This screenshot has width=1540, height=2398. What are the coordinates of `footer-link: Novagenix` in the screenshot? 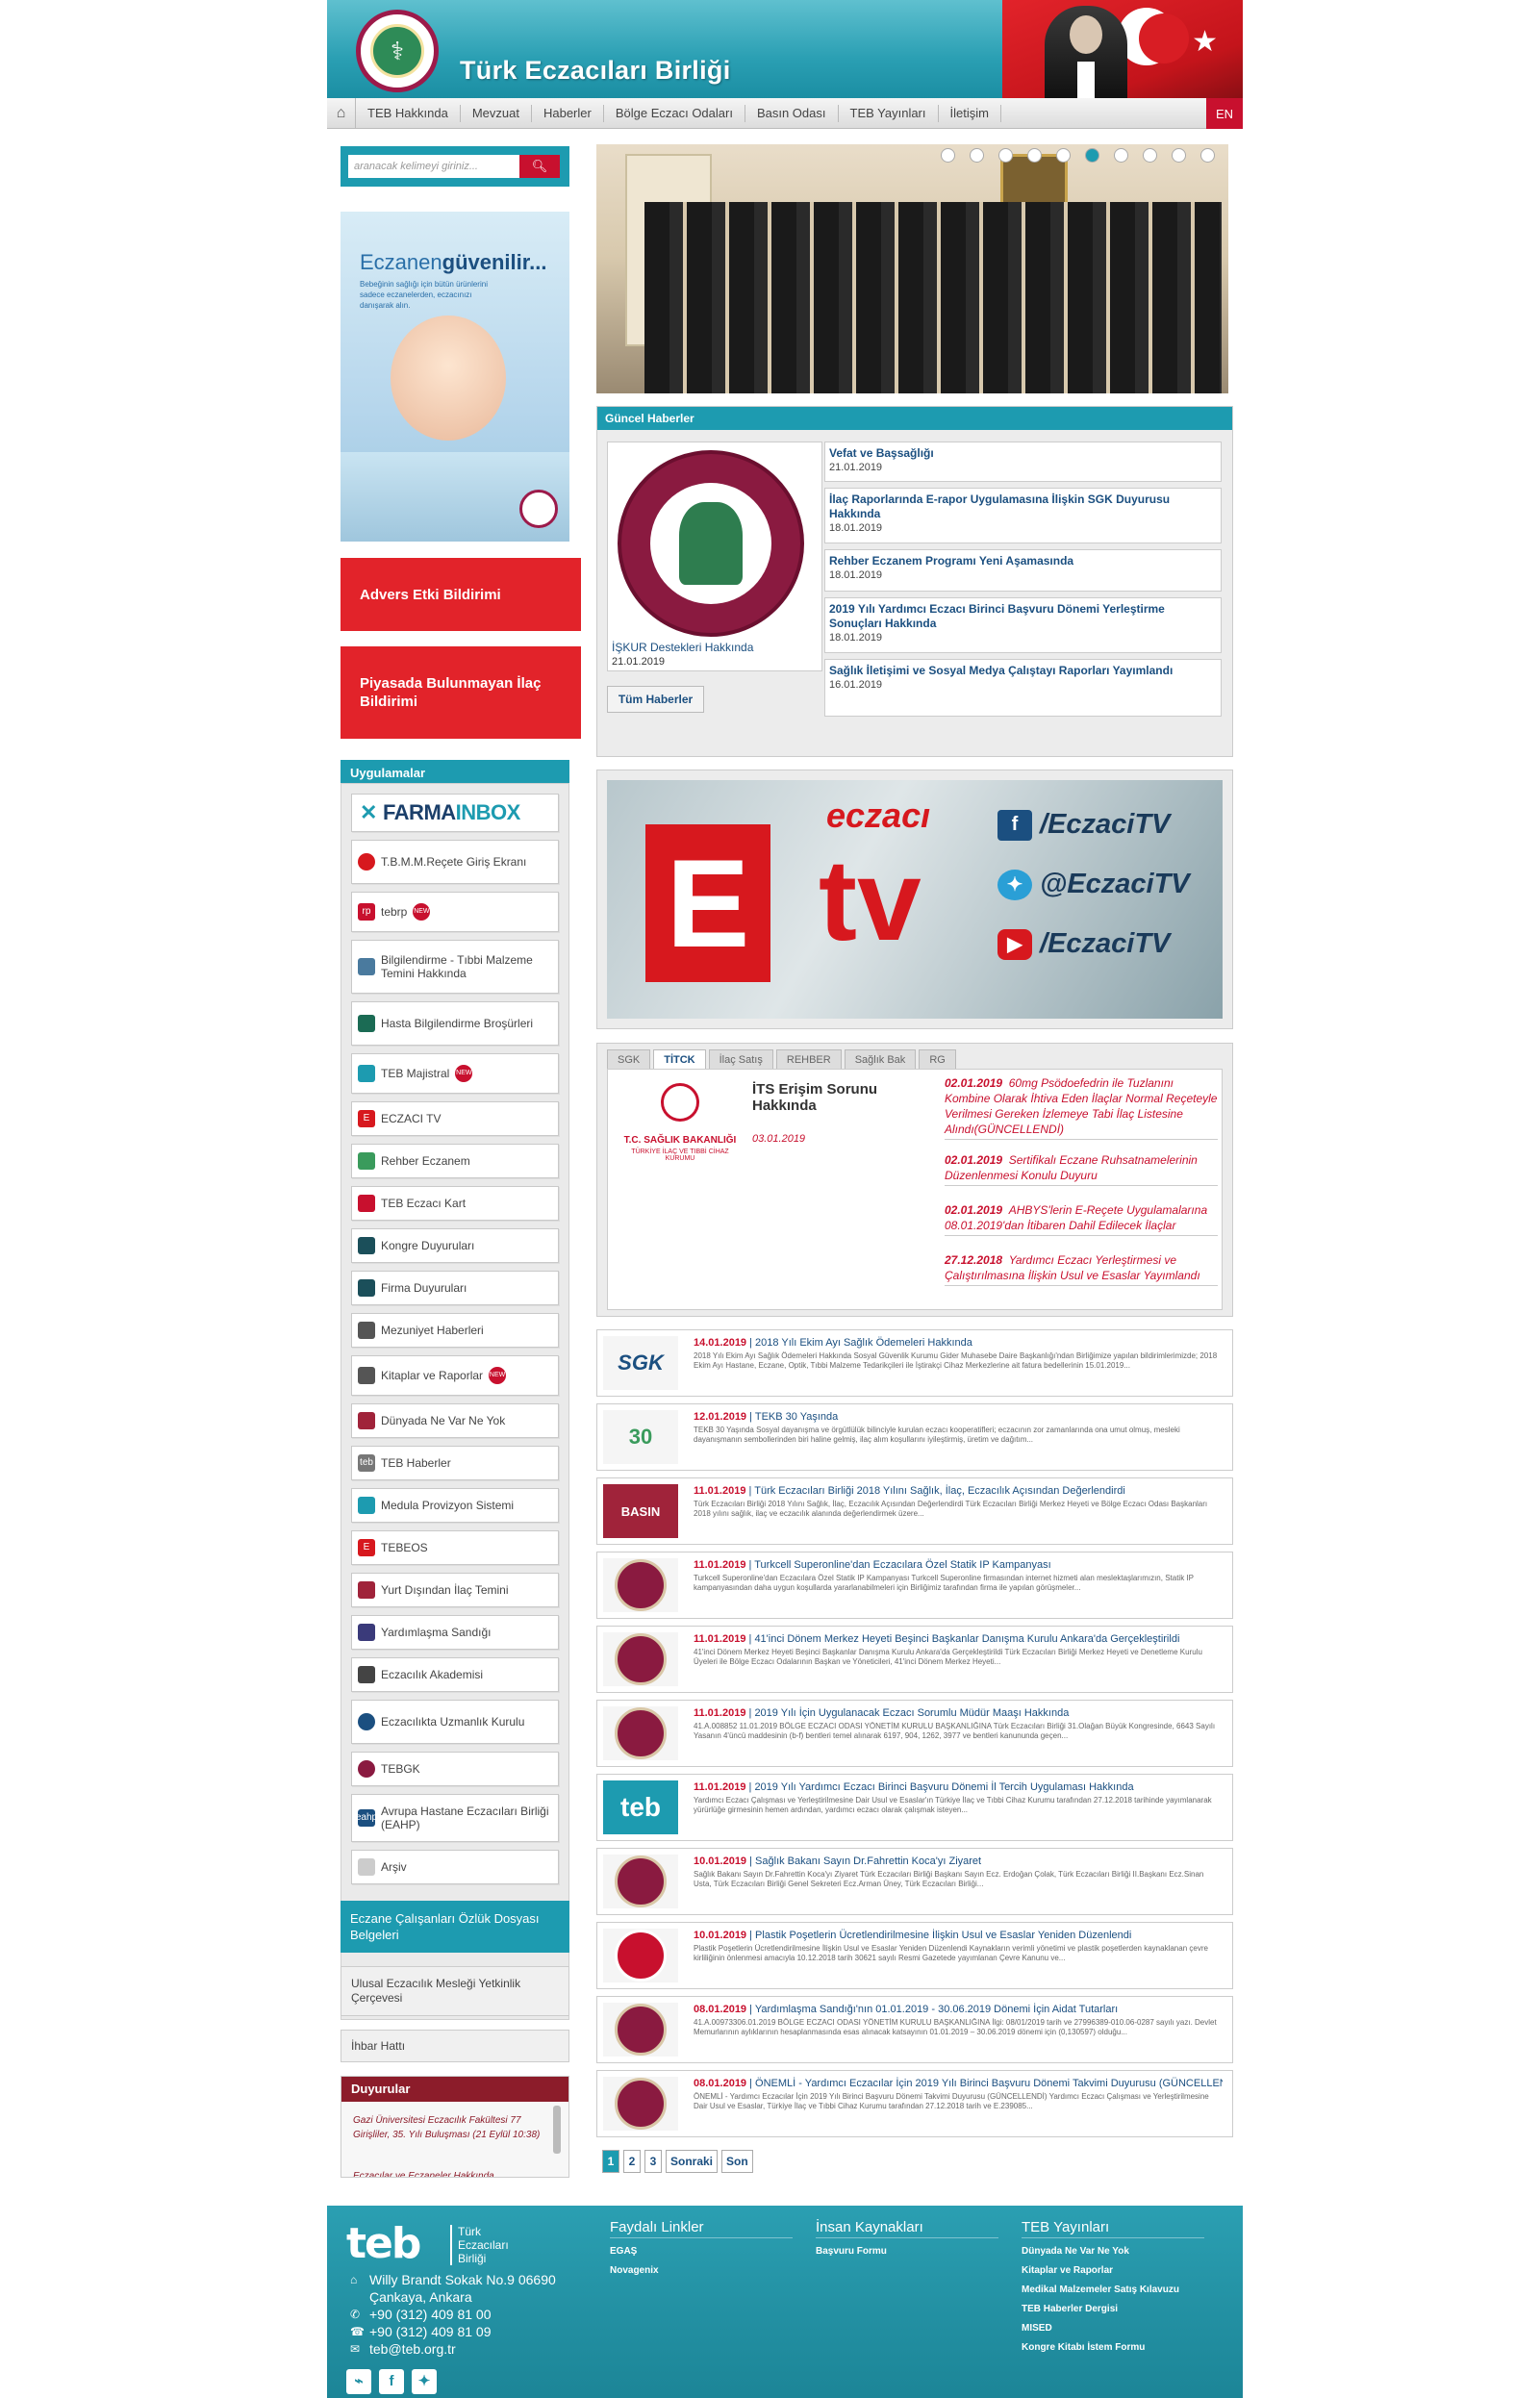 It's located at (701, 2271).